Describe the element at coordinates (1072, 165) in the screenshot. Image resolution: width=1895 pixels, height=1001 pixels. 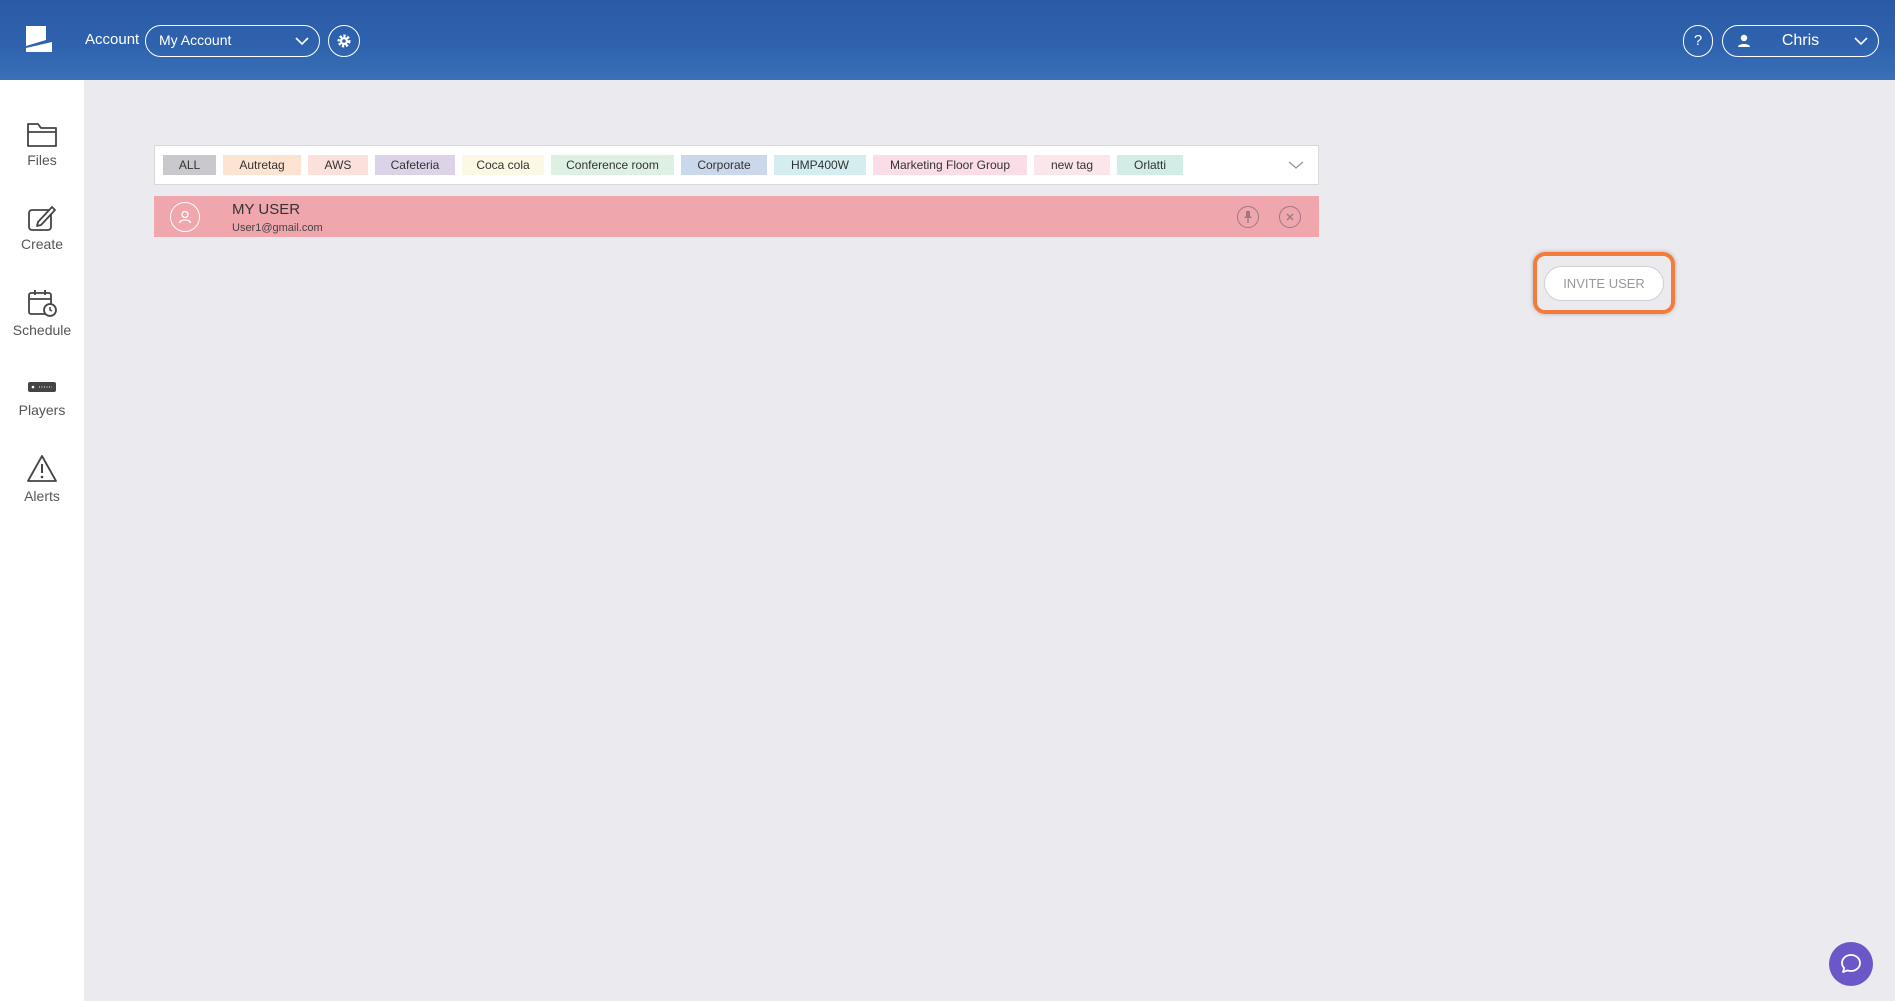
I see `tag-new-tag: new tag` at that location.